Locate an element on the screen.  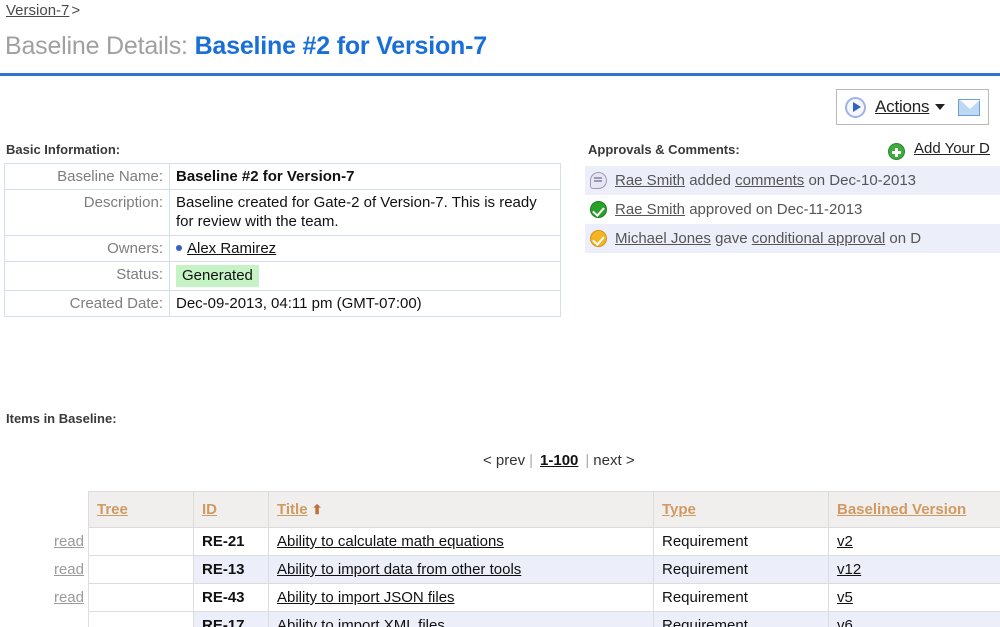
entry-suffix-text: on D is located at coordinates (905, 238).